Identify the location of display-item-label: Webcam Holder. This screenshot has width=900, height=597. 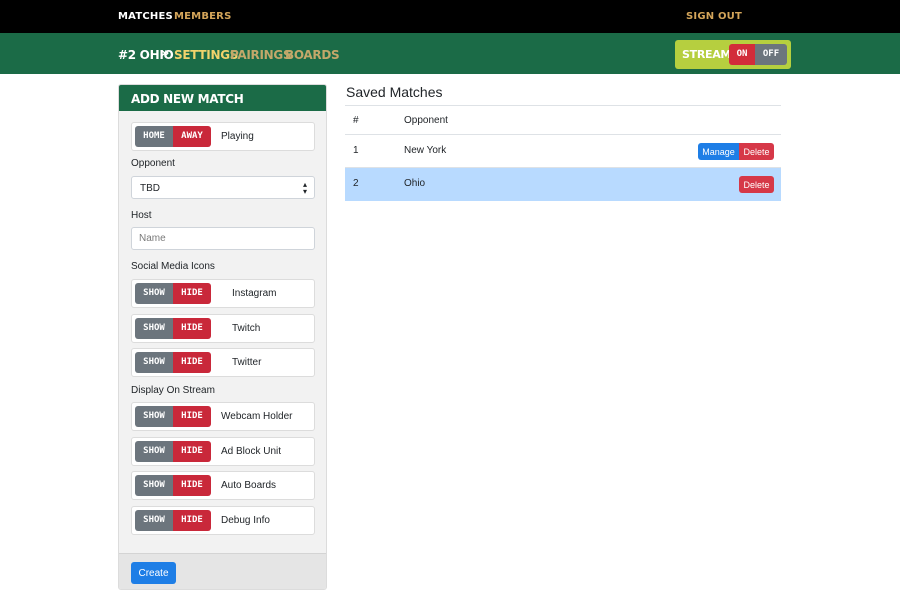
(257, 416).